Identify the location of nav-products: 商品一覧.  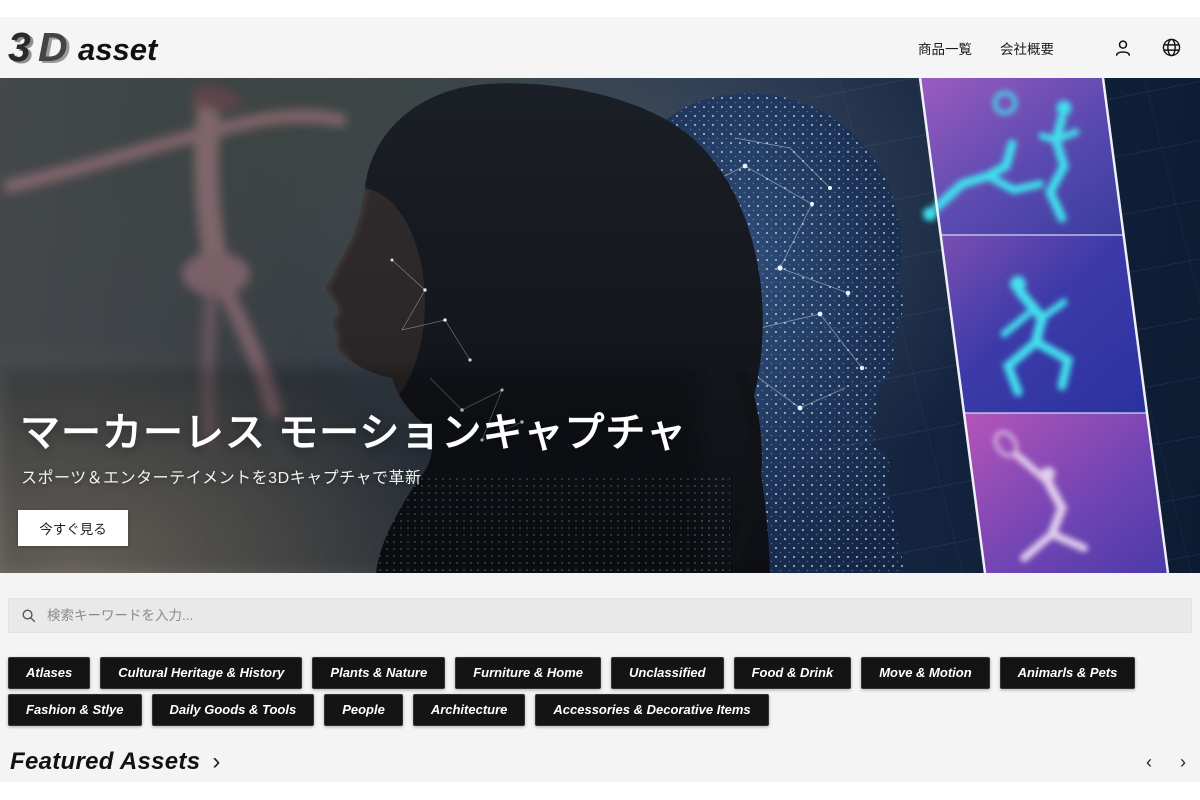
(945, 48).